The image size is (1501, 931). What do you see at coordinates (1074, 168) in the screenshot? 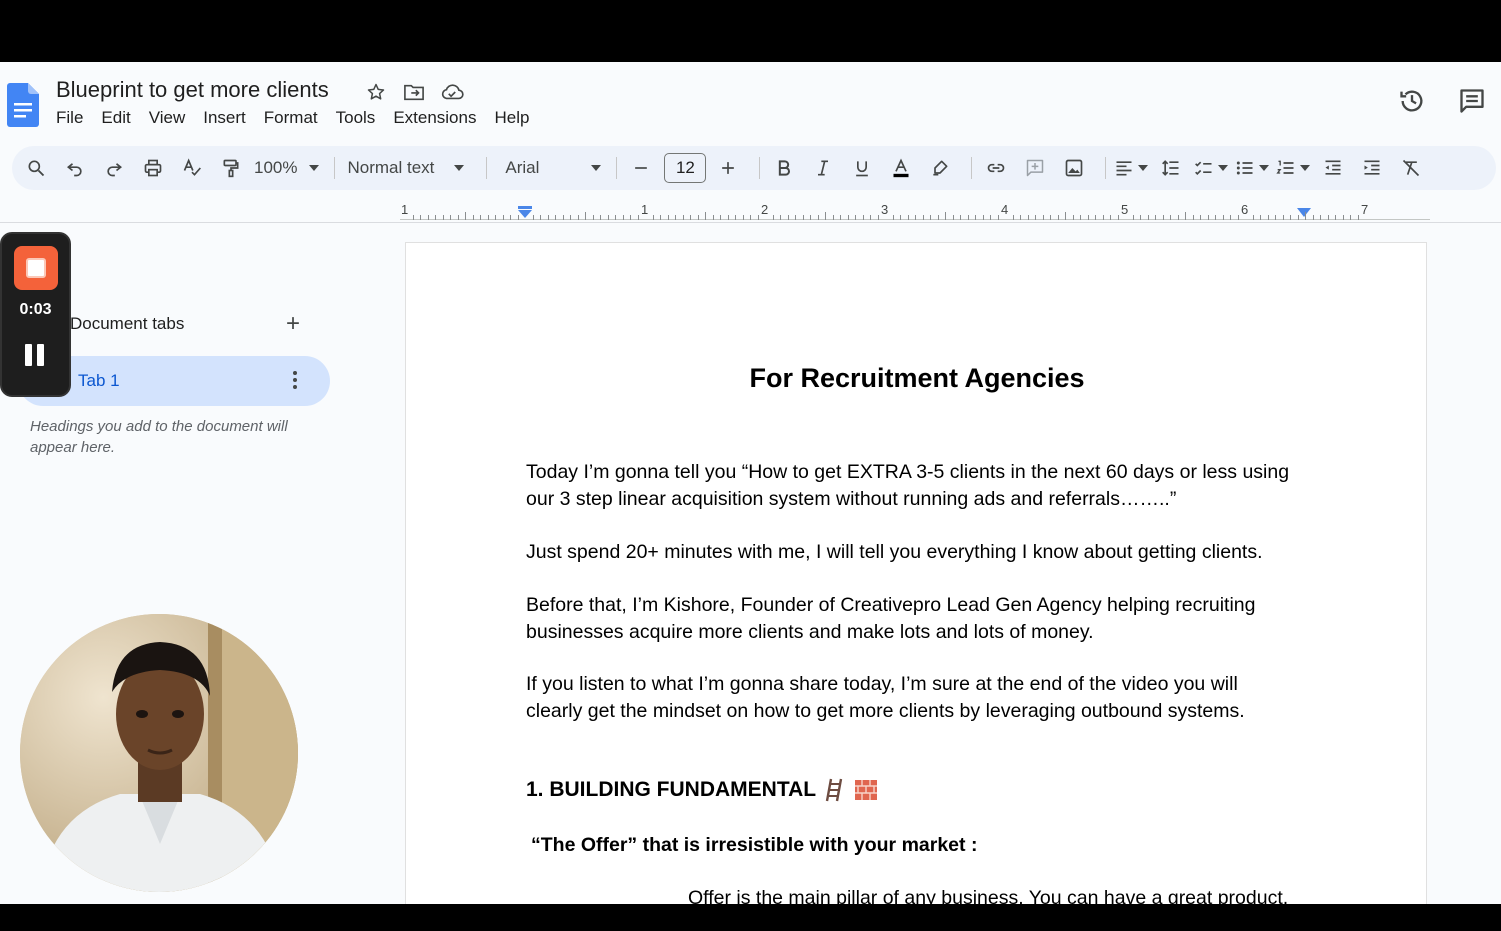
I see `insert-image-icon` at bounding box center [1074, 168].